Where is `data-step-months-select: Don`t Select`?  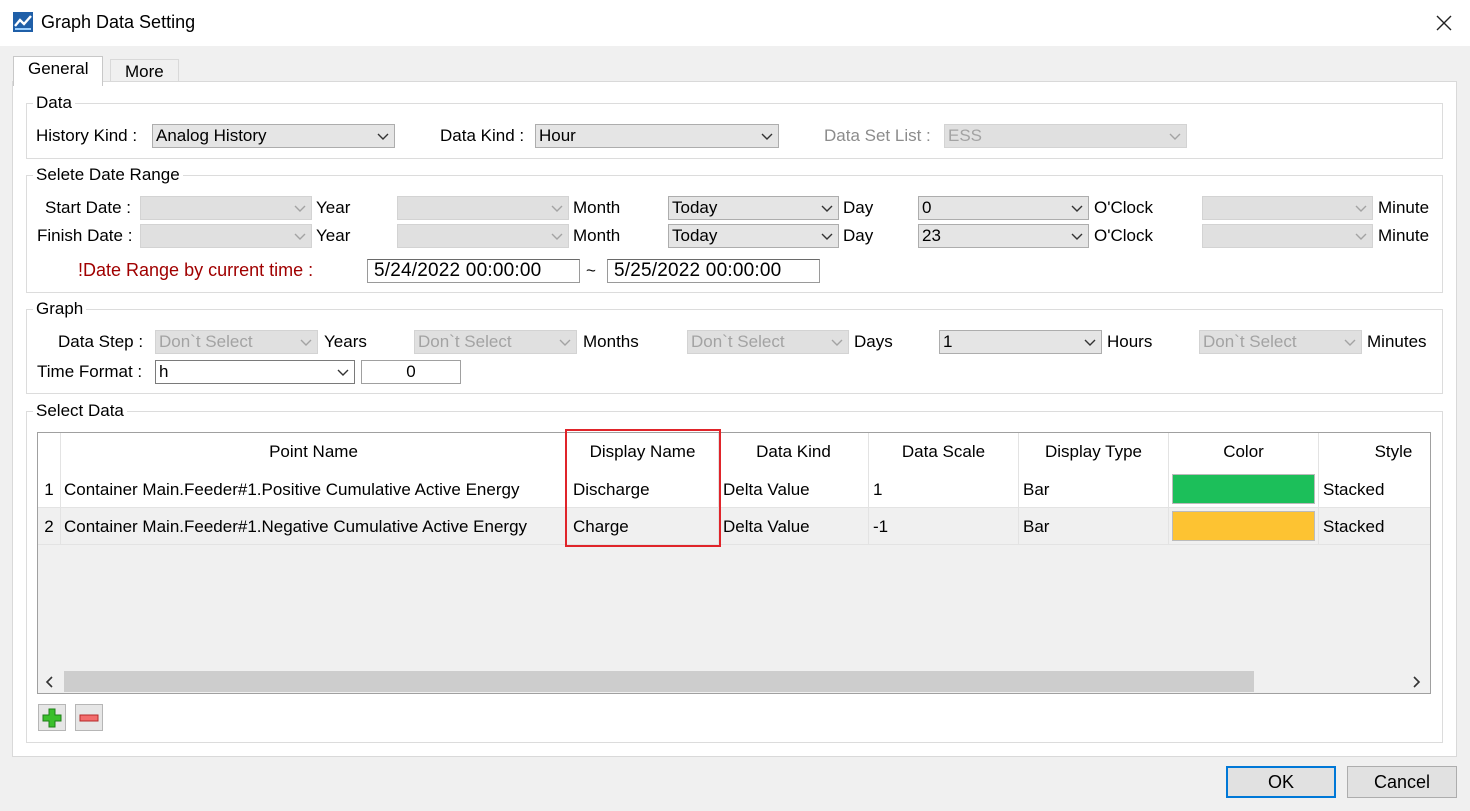
data-step-months-select: Don`t Select is located at coordinates (495, 342).